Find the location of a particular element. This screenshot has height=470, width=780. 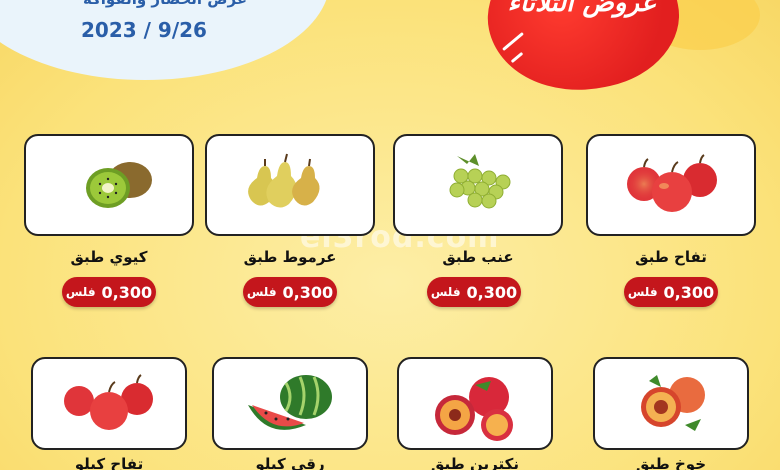

product-card-peach-plate is located at coordinates (671, 403).